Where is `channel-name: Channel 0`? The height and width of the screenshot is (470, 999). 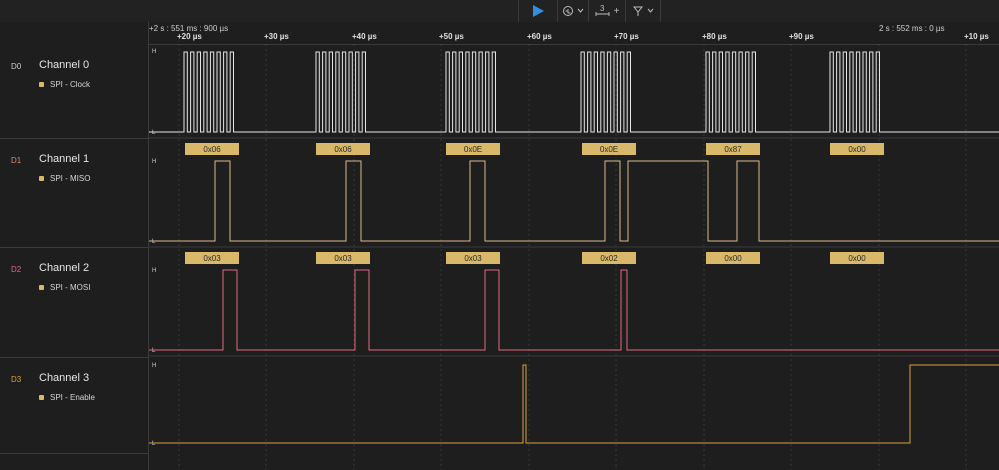 channel-name: Channel 0 is located at coordinates (64, 65).